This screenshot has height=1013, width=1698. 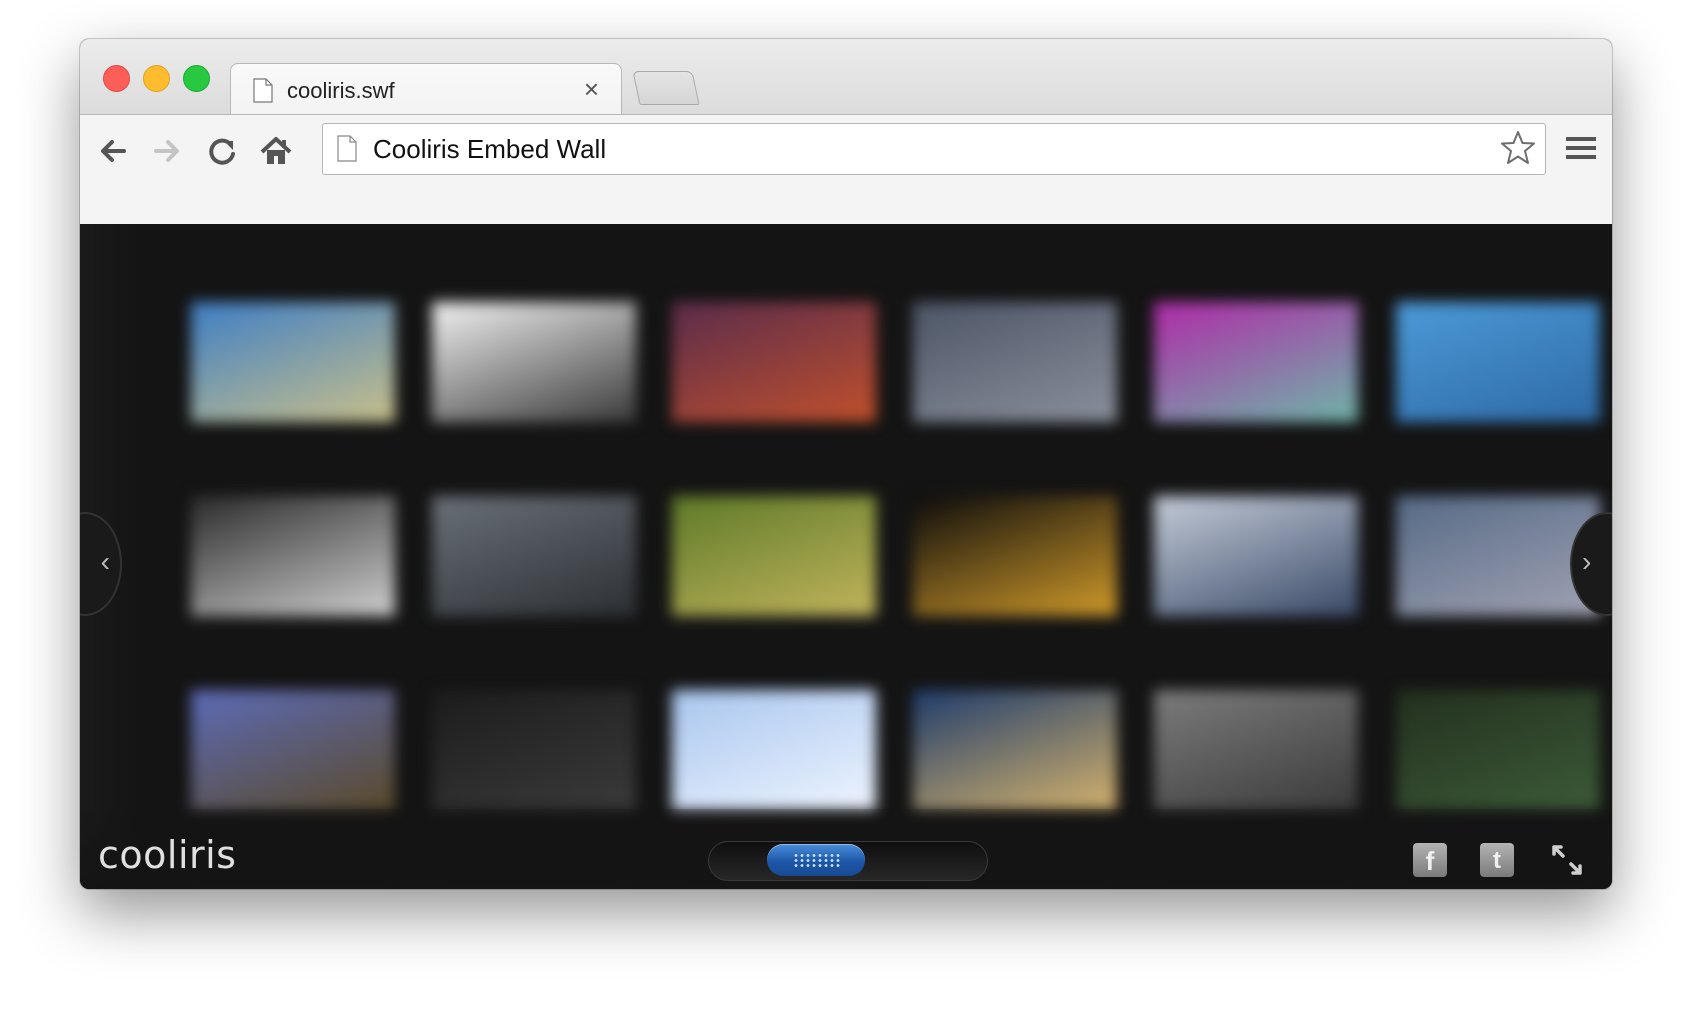 I want to click on minimize-window-button, so click(x=156, y=78).